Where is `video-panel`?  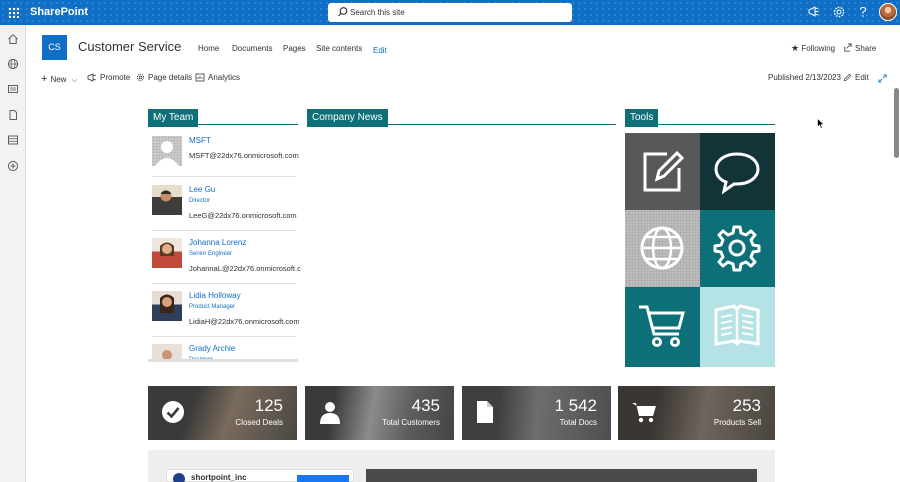 video-panel is located at coordinates (561, 475).